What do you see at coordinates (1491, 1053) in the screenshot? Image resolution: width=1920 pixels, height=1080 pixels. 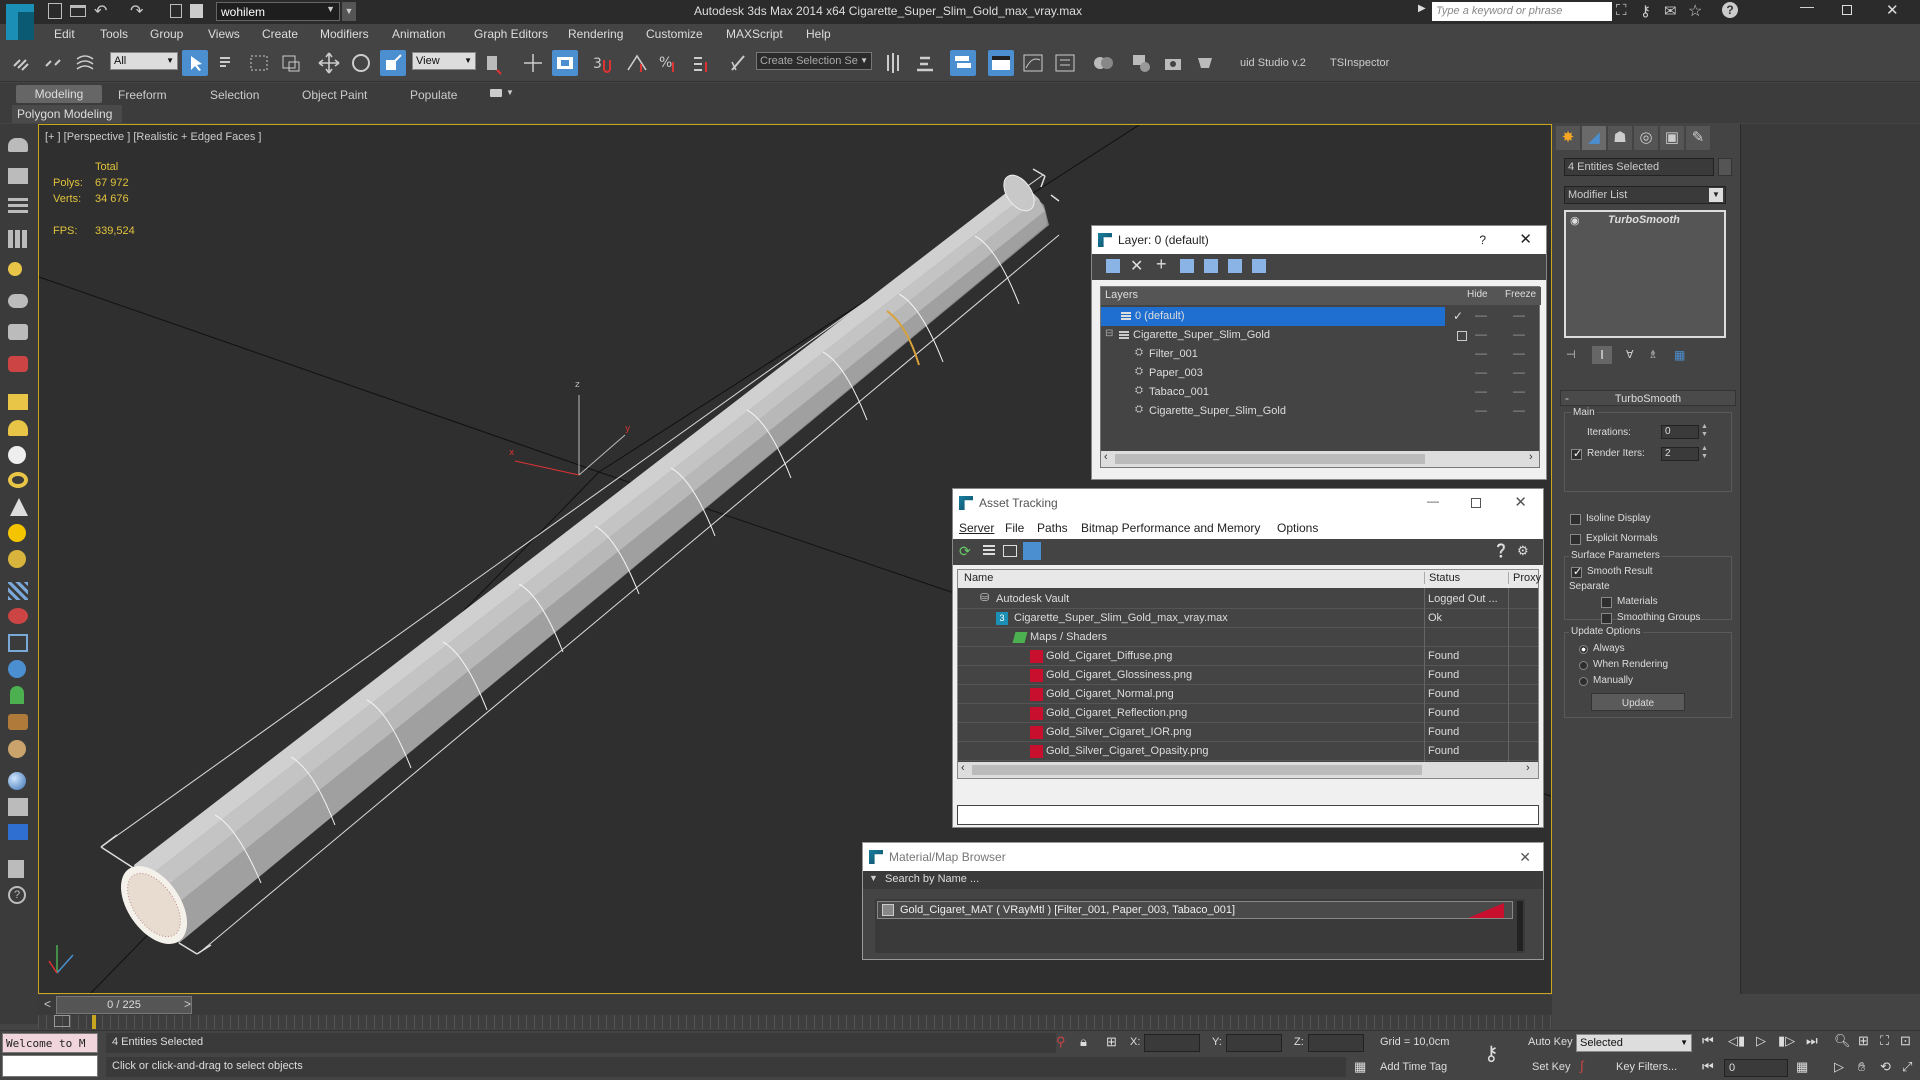 I see `set-key-icon: ⚷` at bounding box center [1491, 1053].